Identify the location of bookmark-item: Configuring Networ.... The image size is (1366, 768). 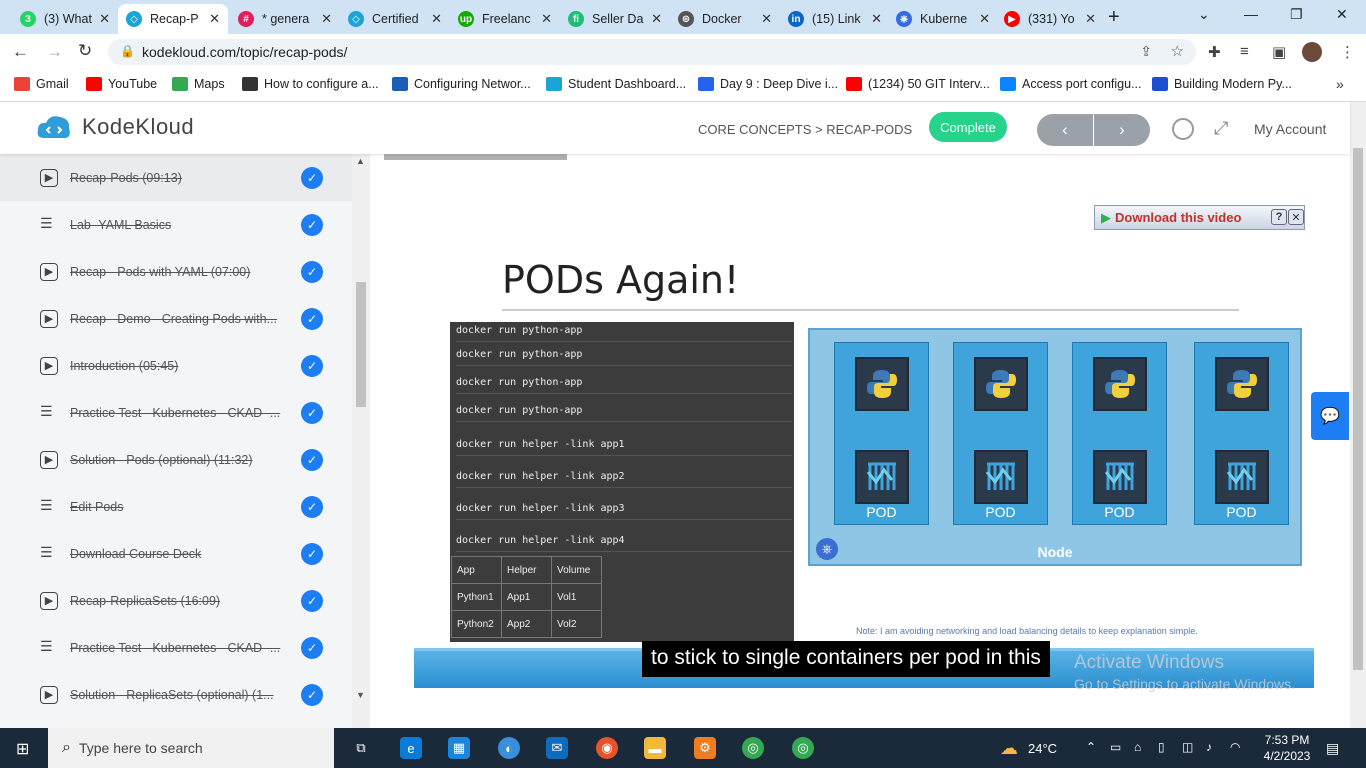
(461, 84).